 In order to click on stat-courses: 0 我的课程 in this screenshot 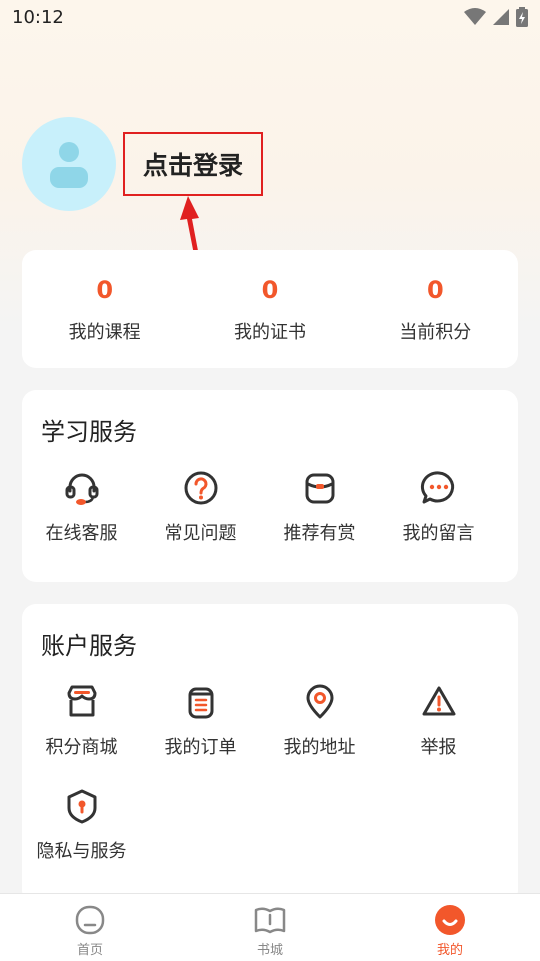, I will do `click(104, 309)`.